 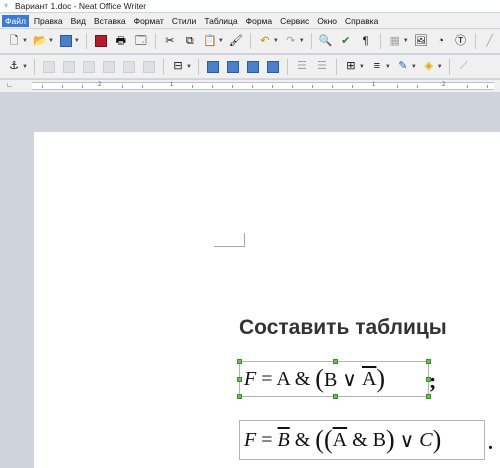 What do you see at coordinates (259, 21) in the screenshot?
I see `menu-form: Форма` at bounding box center [259, 21].